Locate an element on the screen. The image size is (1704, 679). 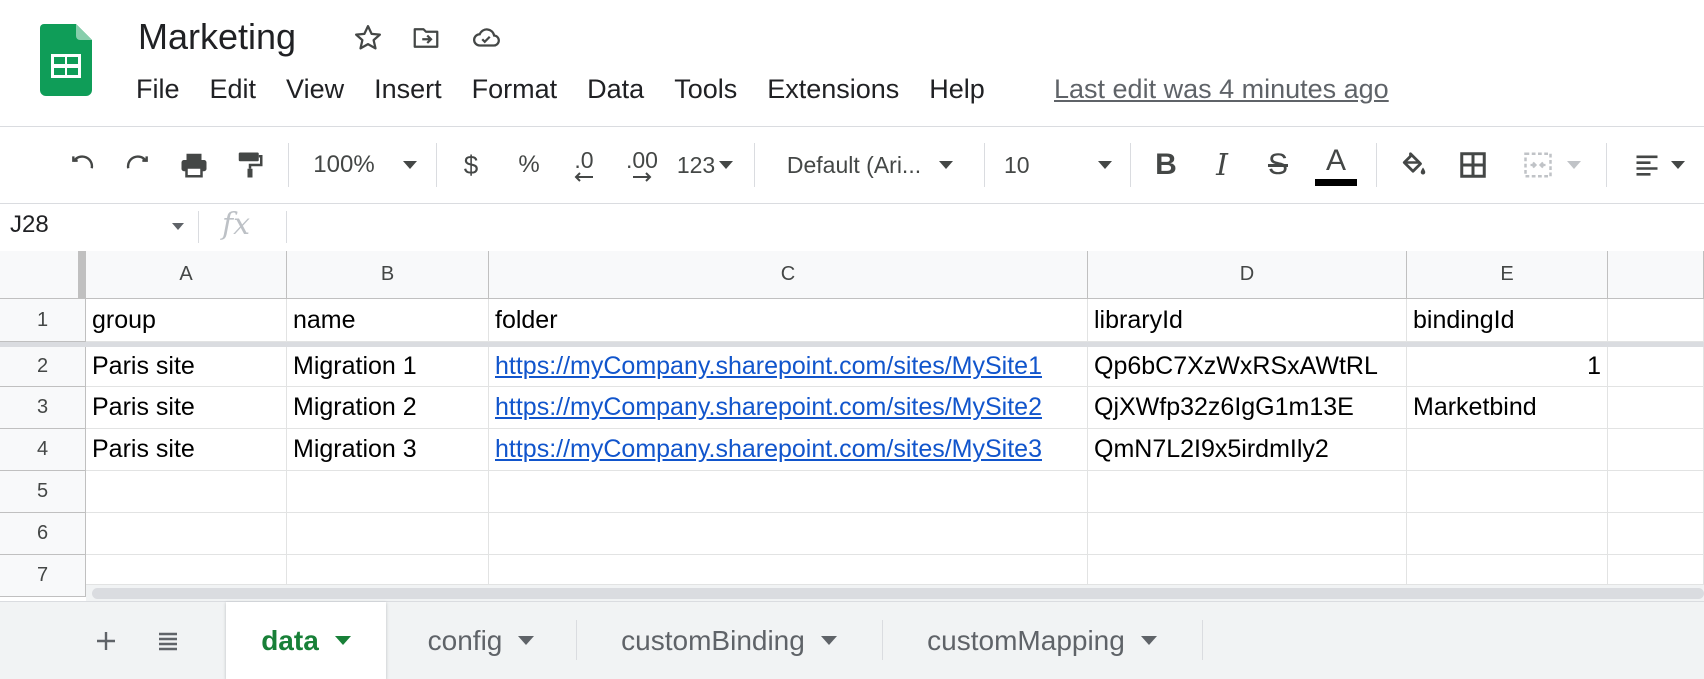
cell-d1: libraryId is located at coordinates (1247, 320).